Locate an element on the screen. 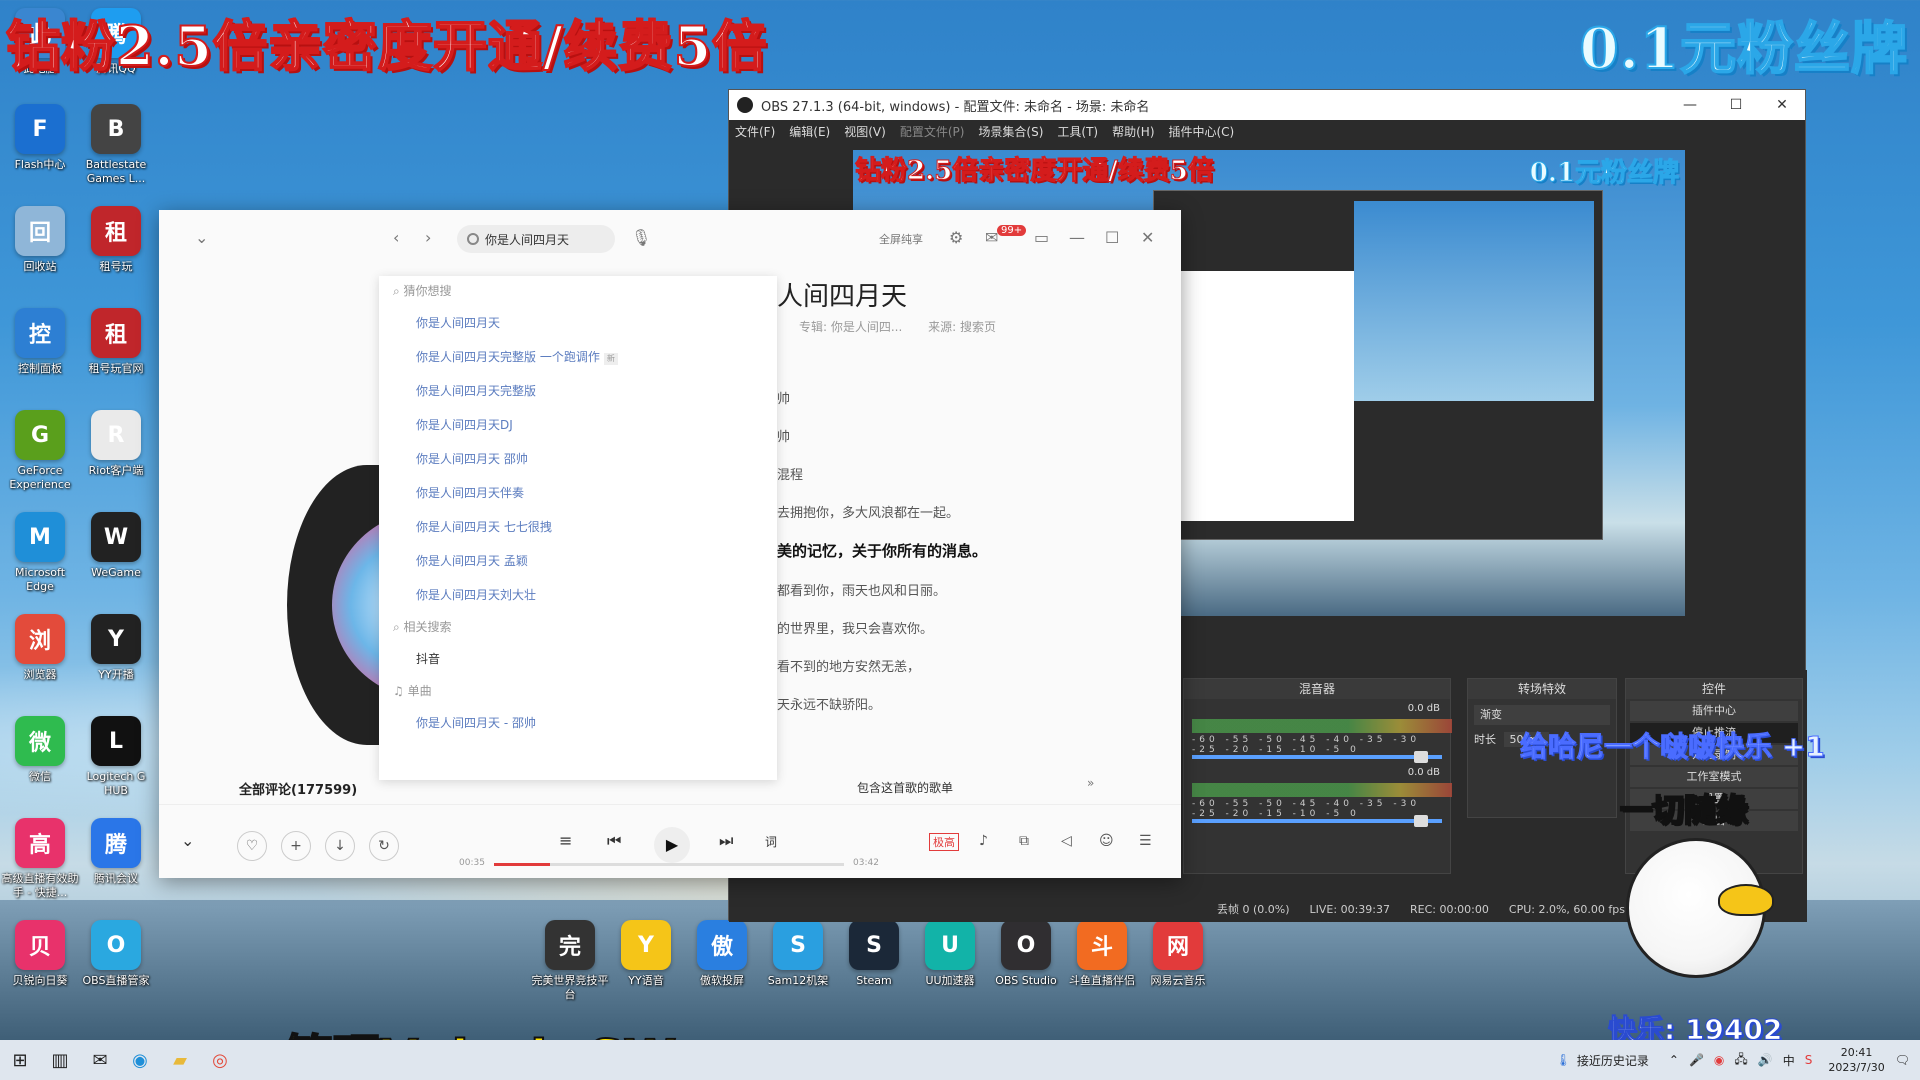  suggestion-item: 你是人间四月天伴奏 is located at coordinates (578, 493).